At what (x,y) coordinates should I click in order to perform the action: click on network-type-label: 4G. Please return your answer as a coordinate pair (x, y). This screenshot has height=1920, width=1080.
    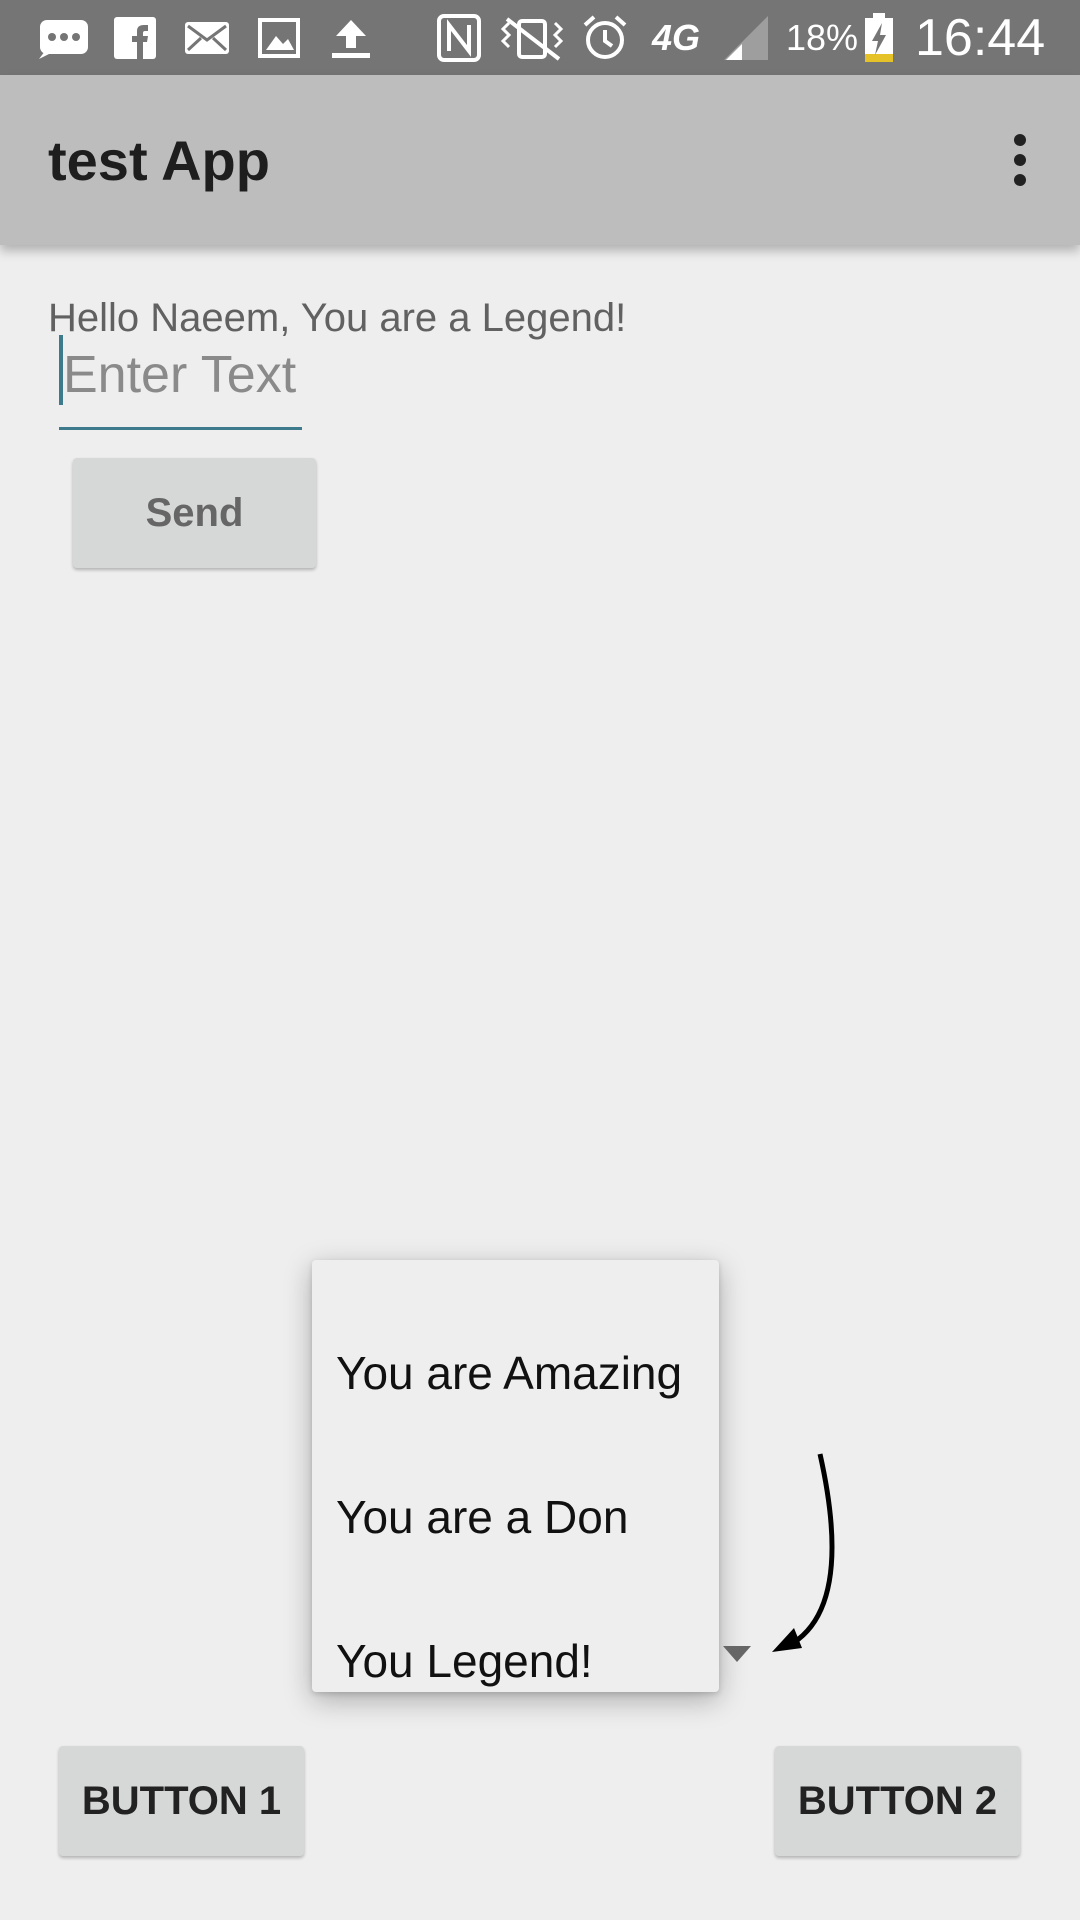
    Looking at the image, I should click on (676, 37).